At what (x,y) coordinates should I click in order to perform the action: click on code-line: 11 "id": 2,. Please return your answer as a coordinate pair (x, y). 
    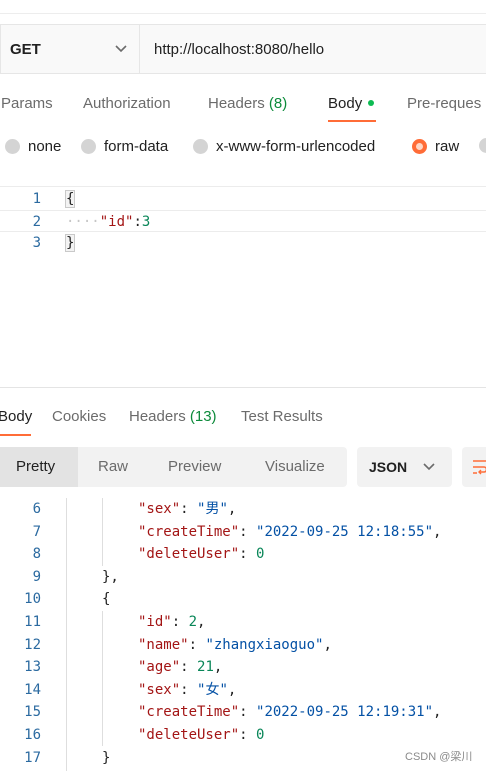
    Looking at the image, I should click on (115, 622).